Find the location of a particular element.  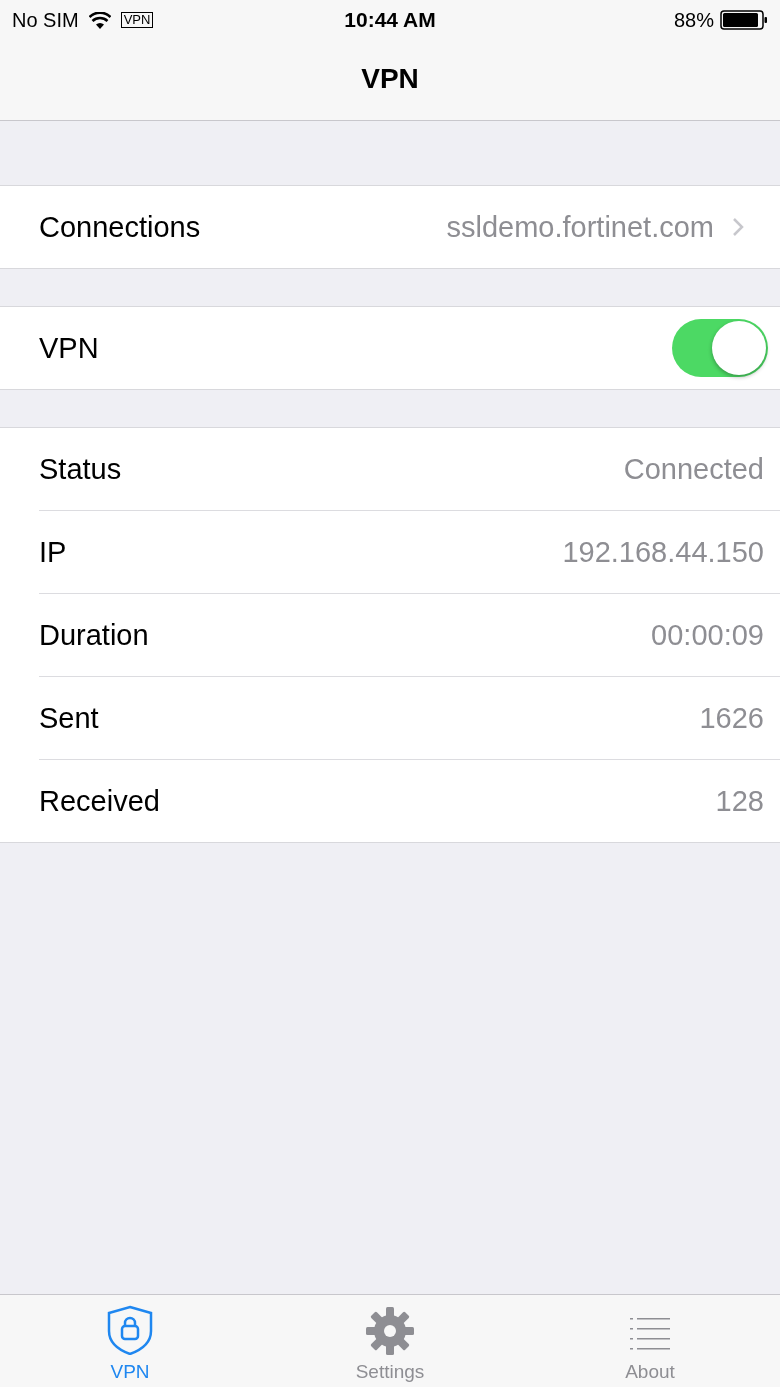

row-label: VPN is located at coordinates (69, 348).